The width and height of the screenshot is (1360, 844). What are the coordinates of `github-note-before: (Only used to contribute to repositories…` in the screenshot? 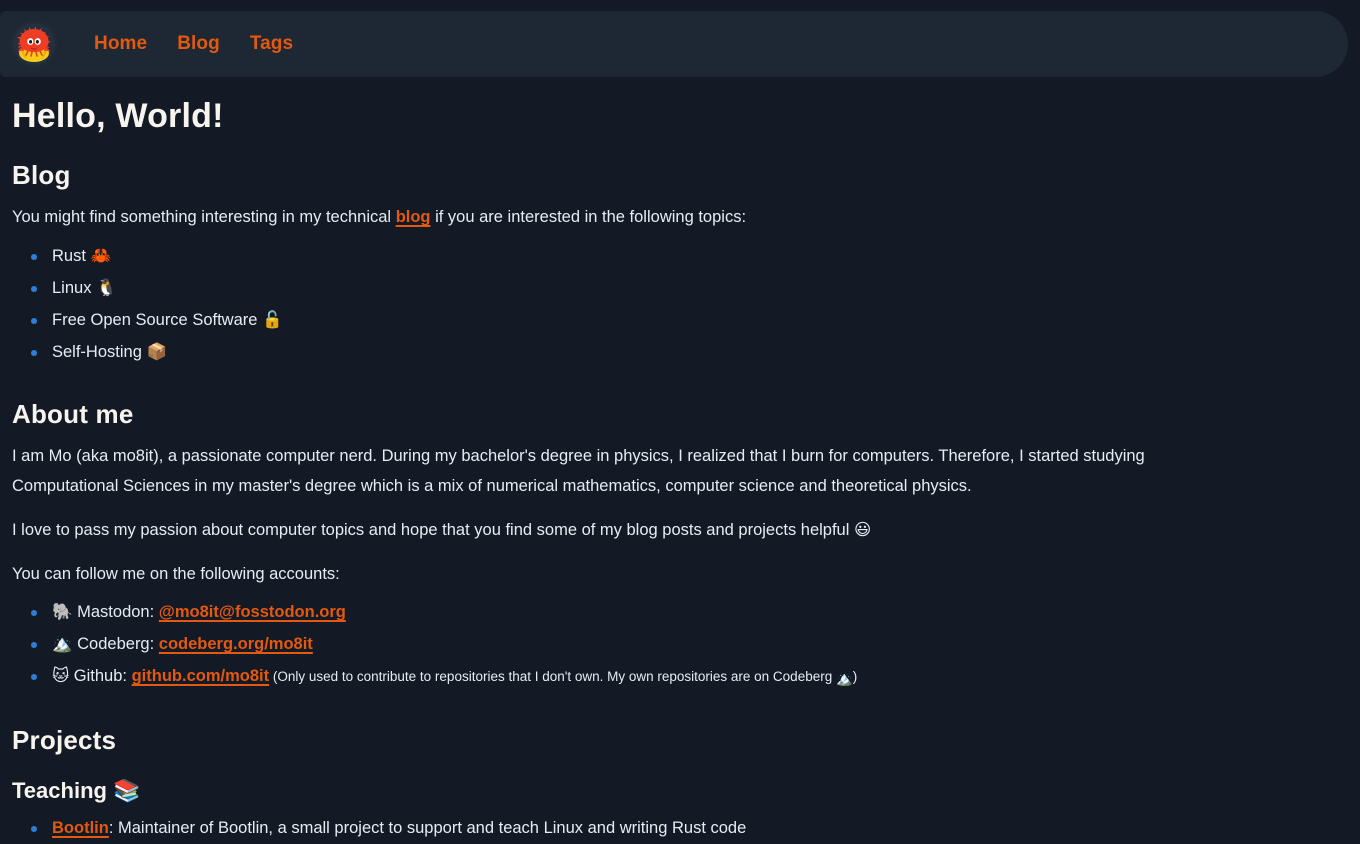 It's located at (552, 676).